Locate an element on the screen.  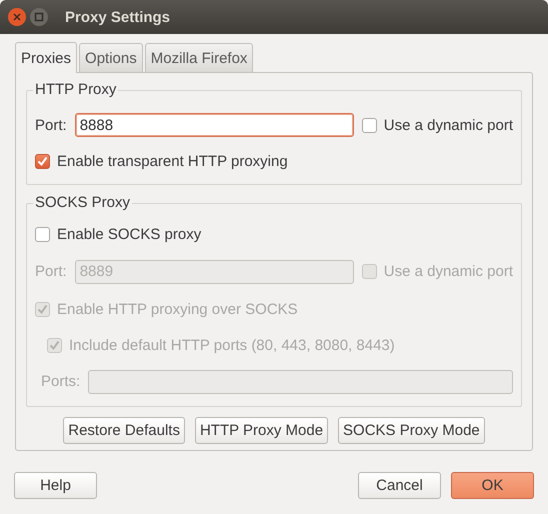
group-title: SOCKS Proxy is located at coordinates (82, 202).